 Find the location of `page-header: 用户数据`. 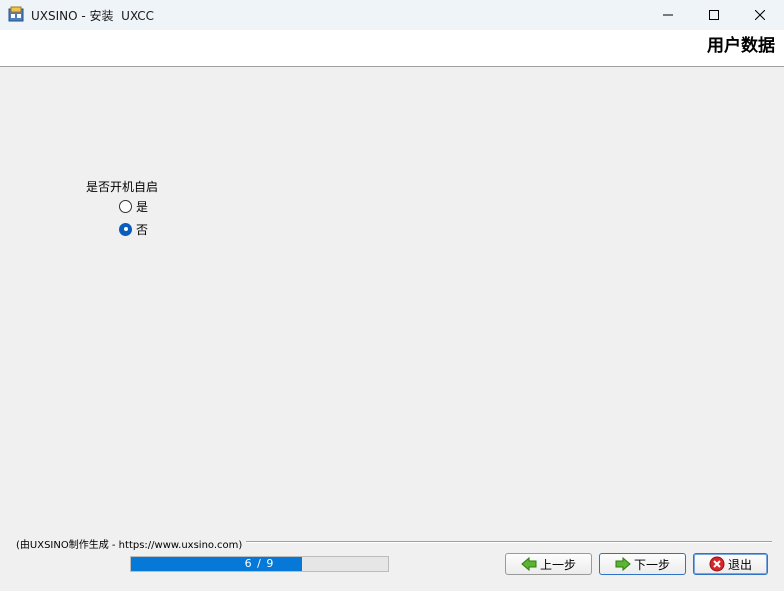

page-header: 用户数据 is located at coordinates (392, 48).